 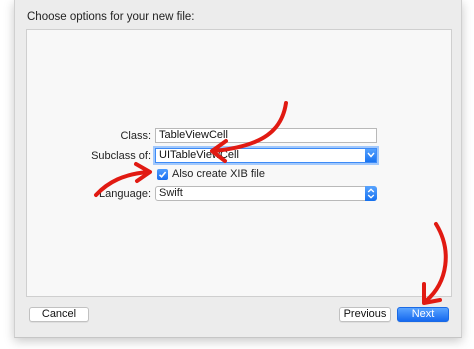 I want to click on language-label: Language:, so click(x=125, y=194).